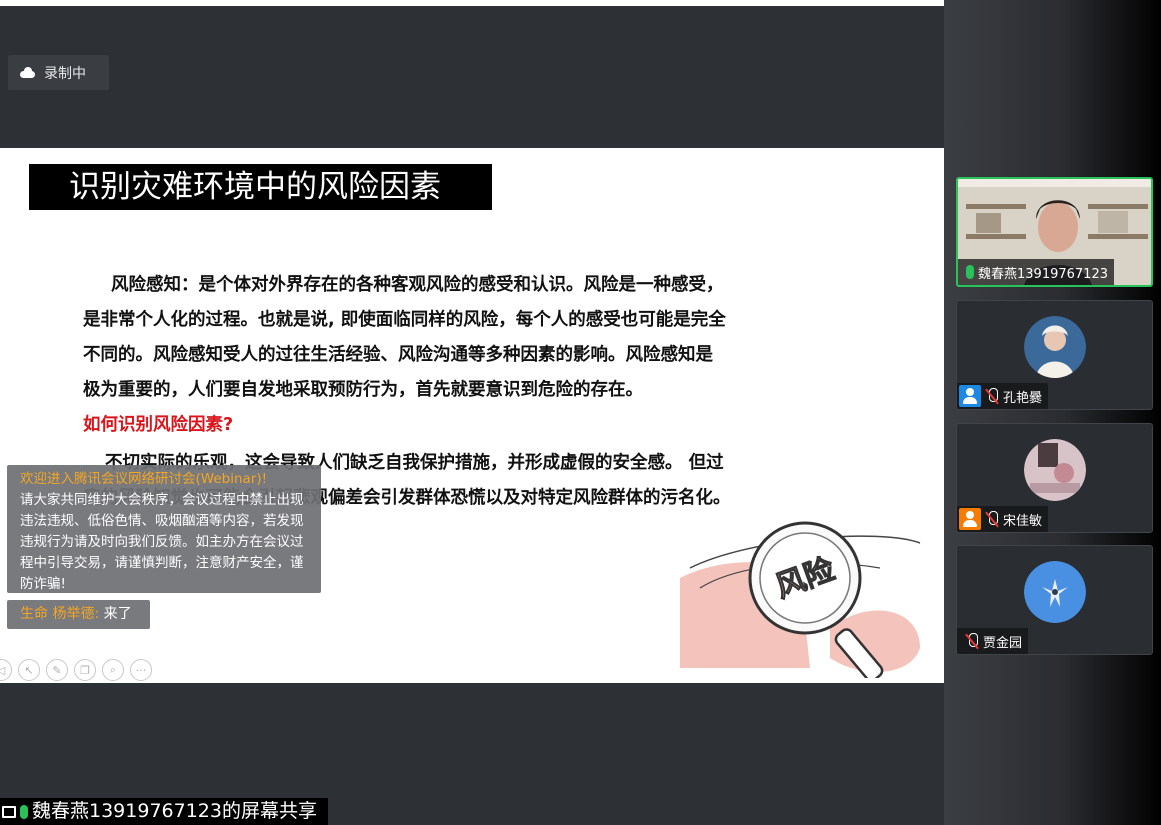  Describe the element at coordinates (27, 72) in the screenshot. I see `cloud-icon` at that location.